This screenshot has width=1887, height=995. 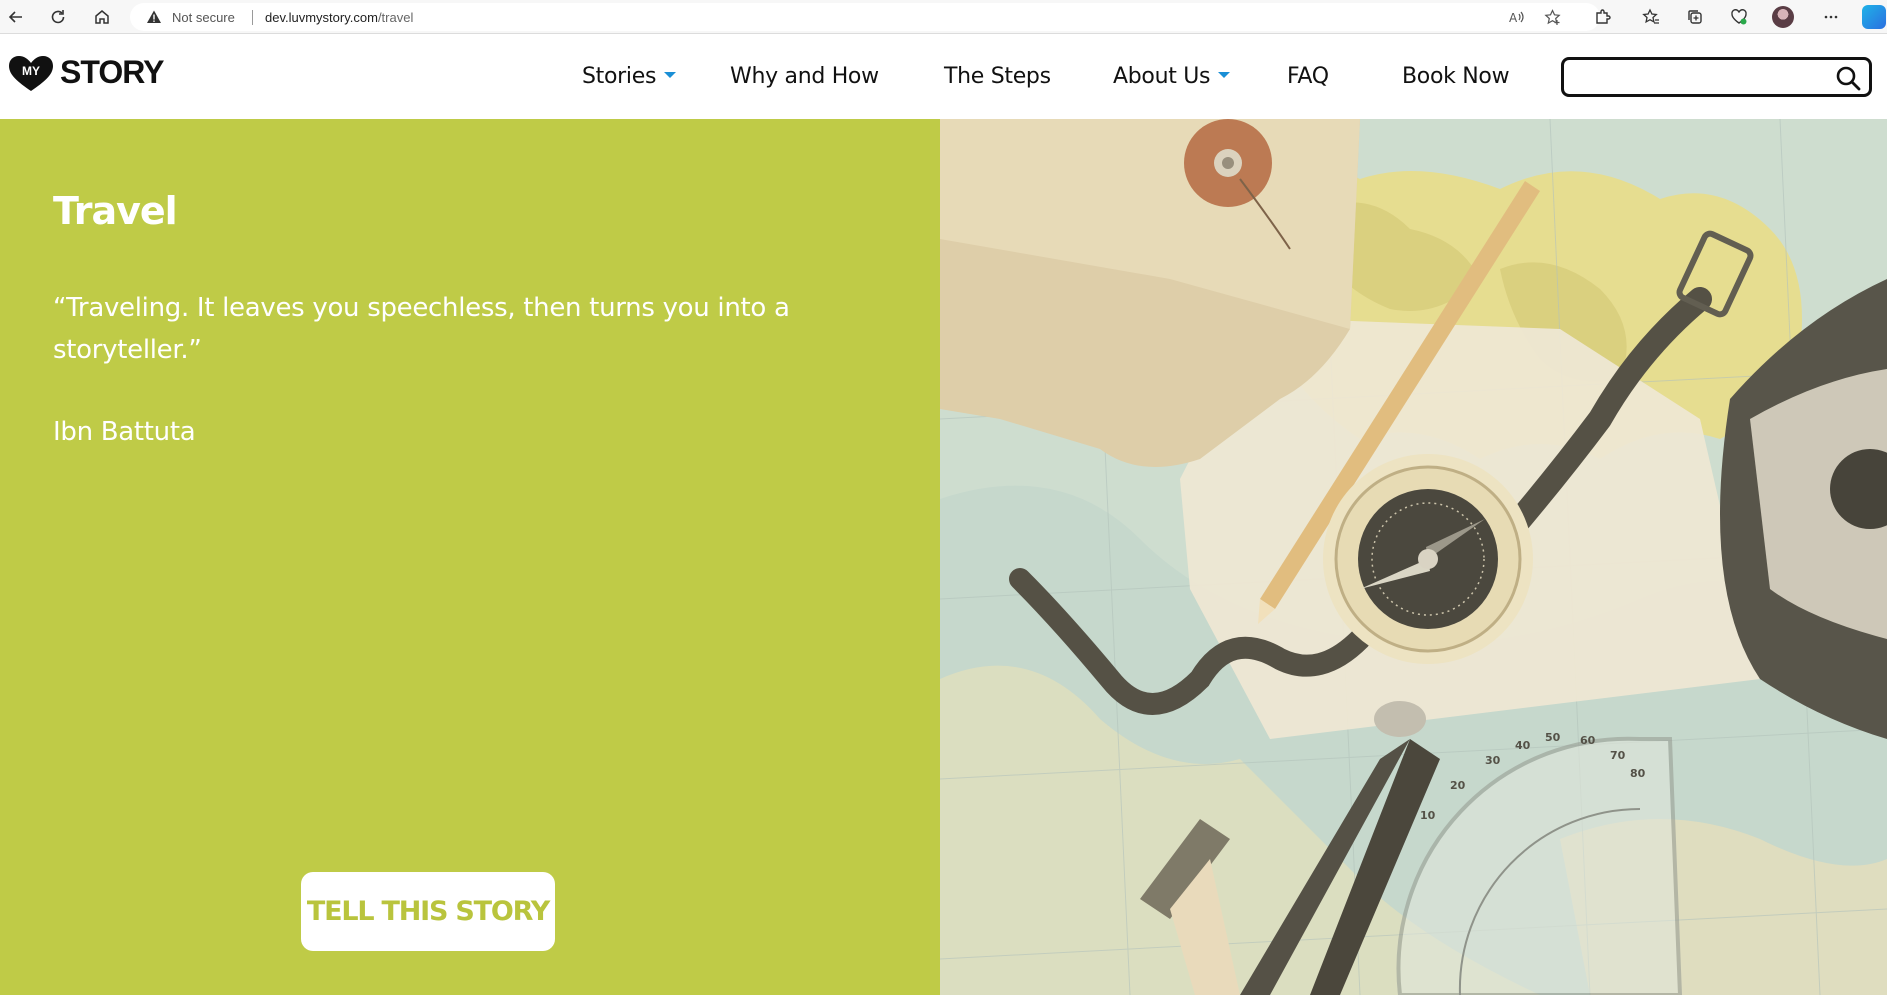 I want to click on site-logo: MY STORY, so click(x=86, y=74).